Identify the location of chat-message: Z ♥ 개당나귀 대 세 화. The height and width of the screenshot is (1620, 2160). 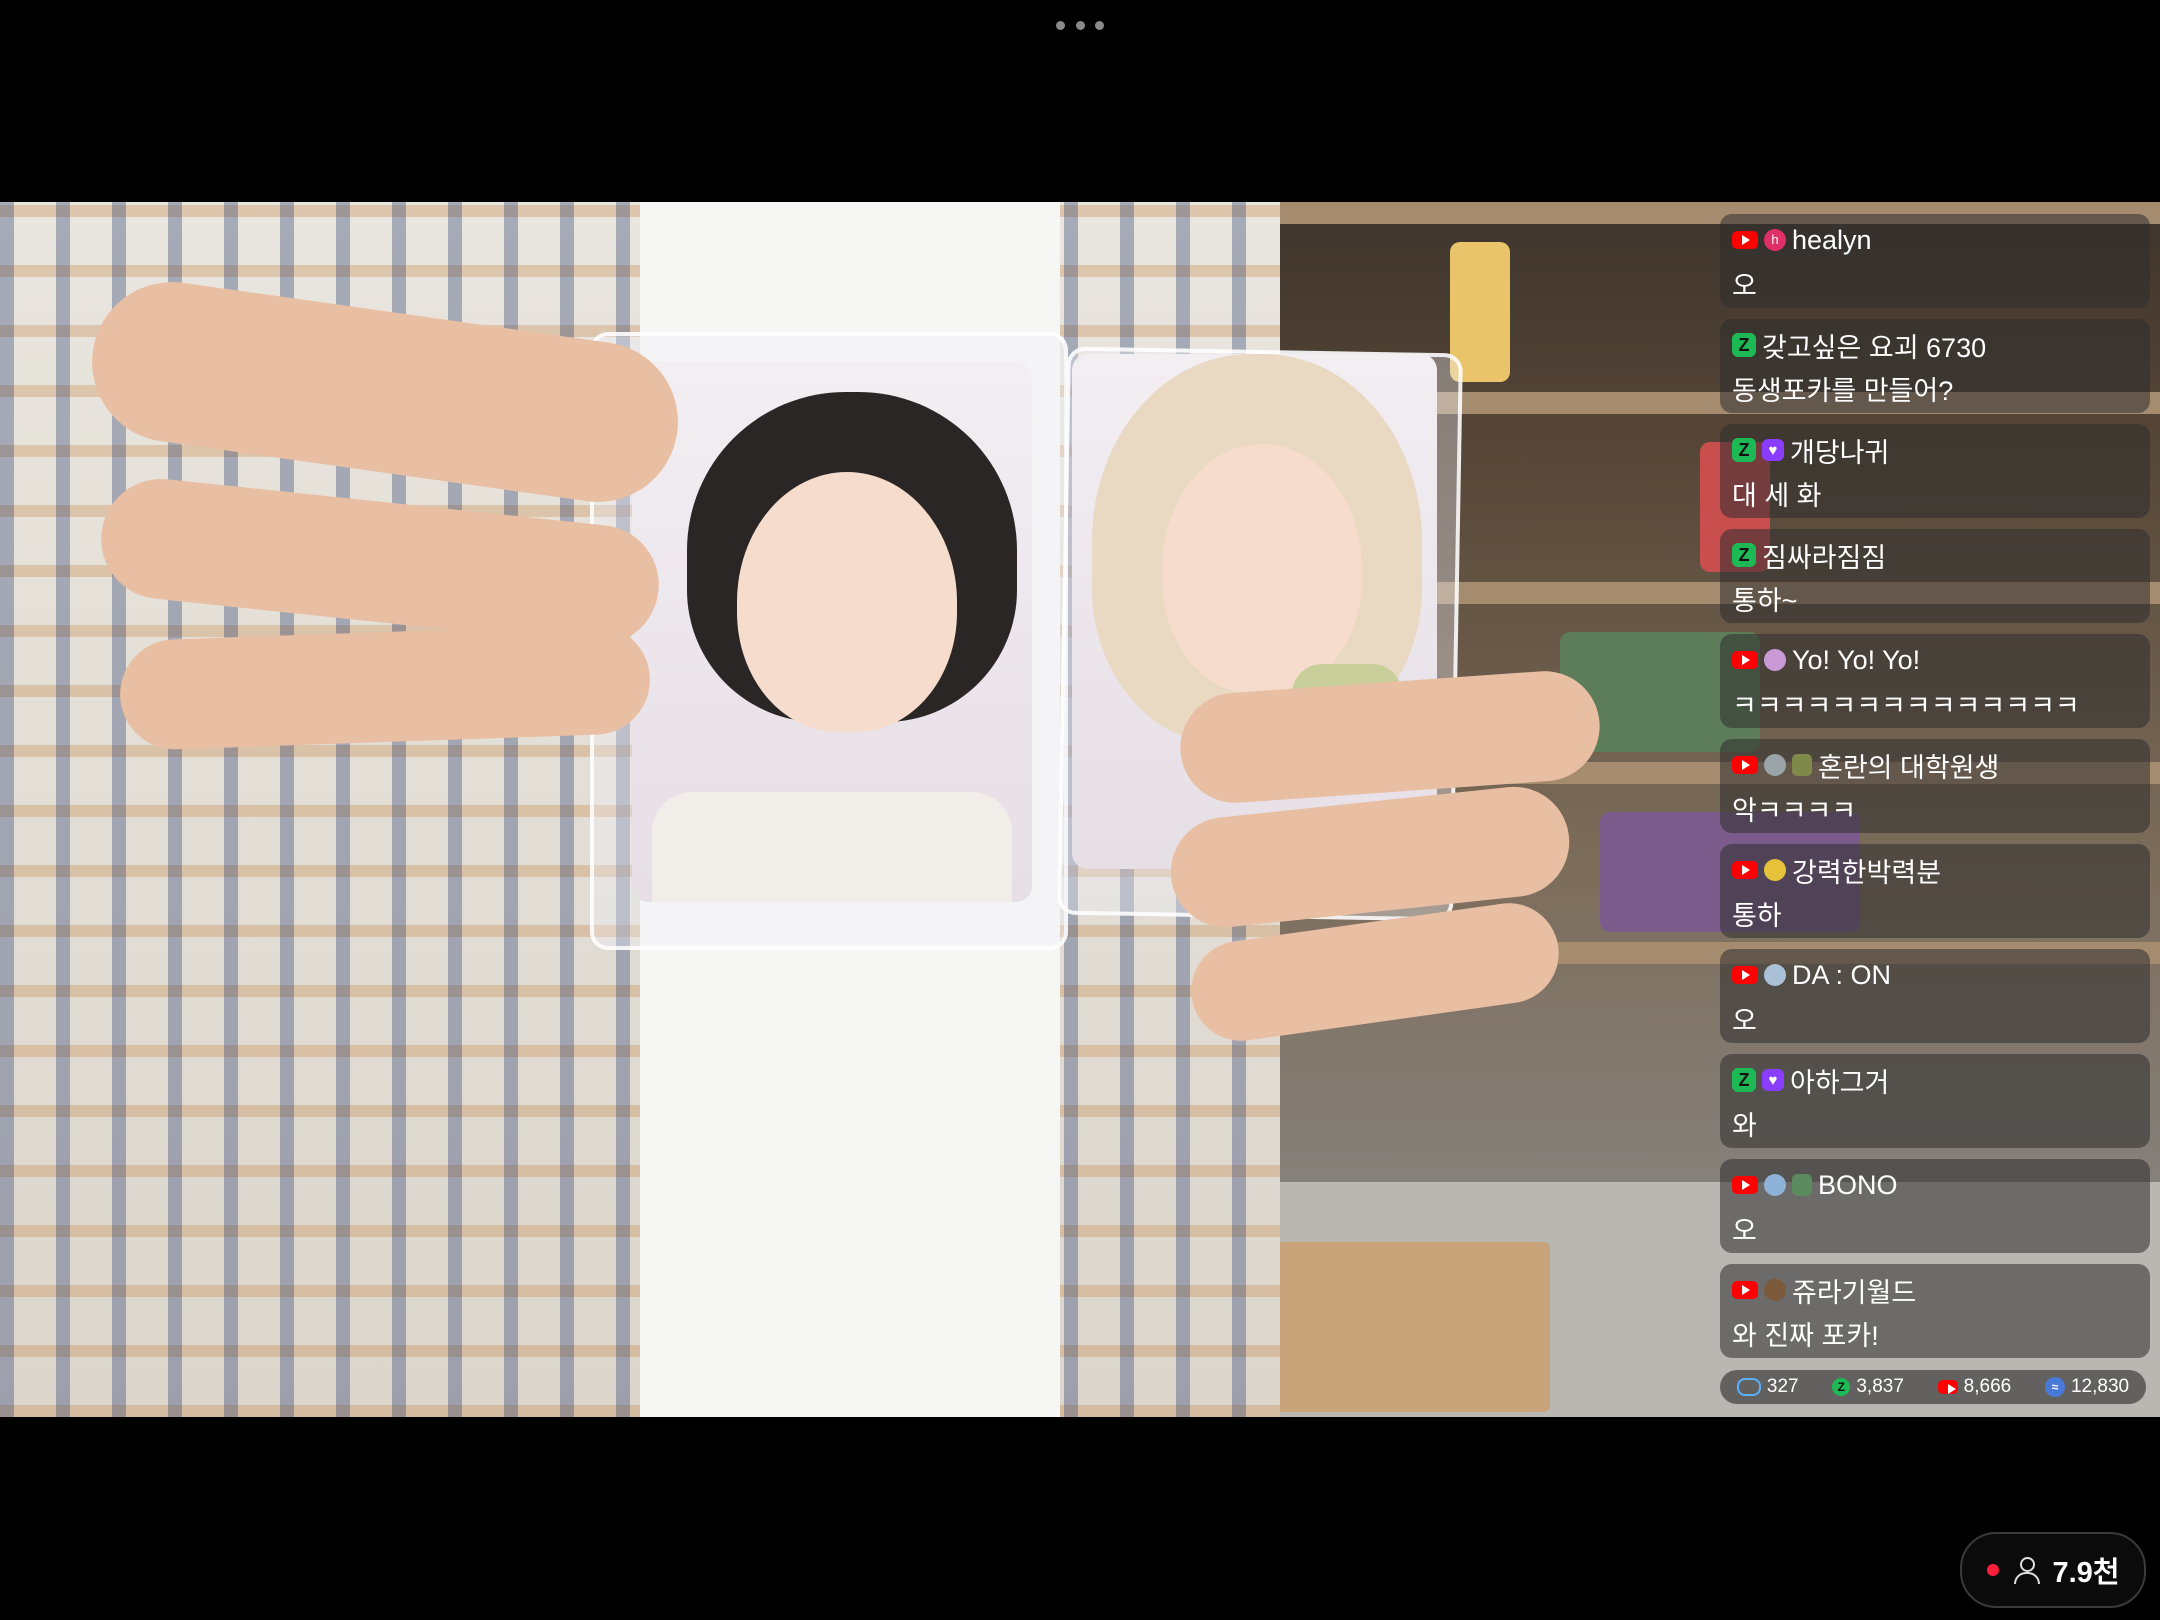
(1935, 471).